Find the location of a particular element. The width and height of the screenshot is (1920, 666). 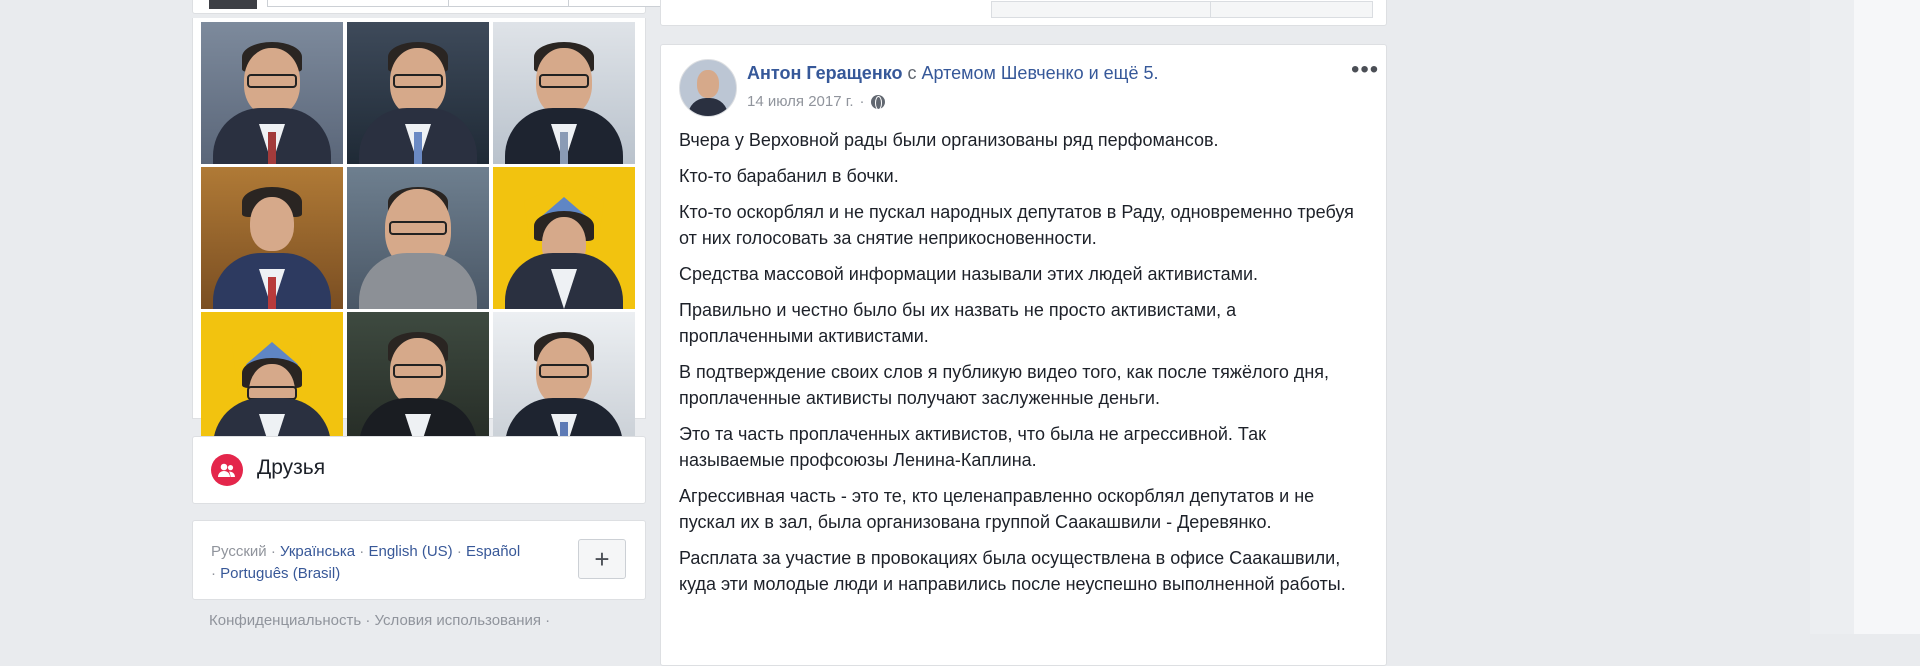

avatar is located at coordinates (708, 88).